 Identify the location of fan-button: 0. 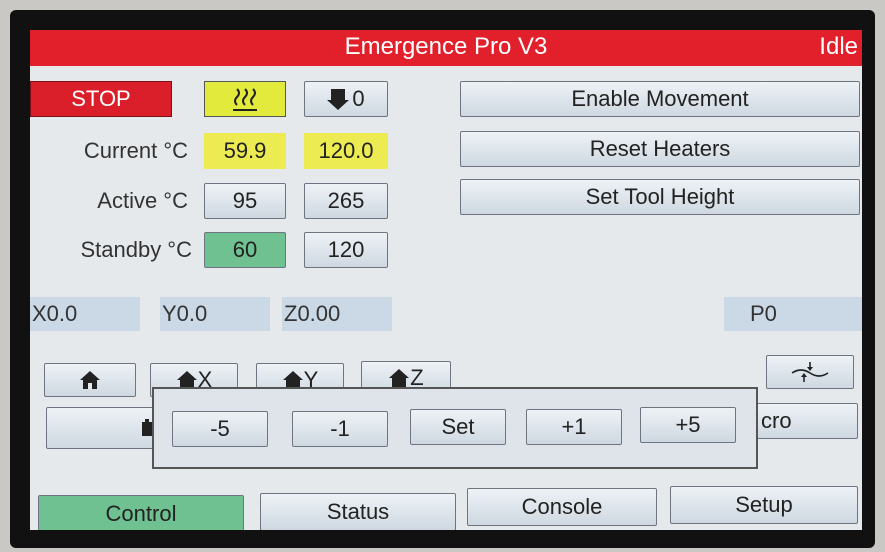
(346, 99).